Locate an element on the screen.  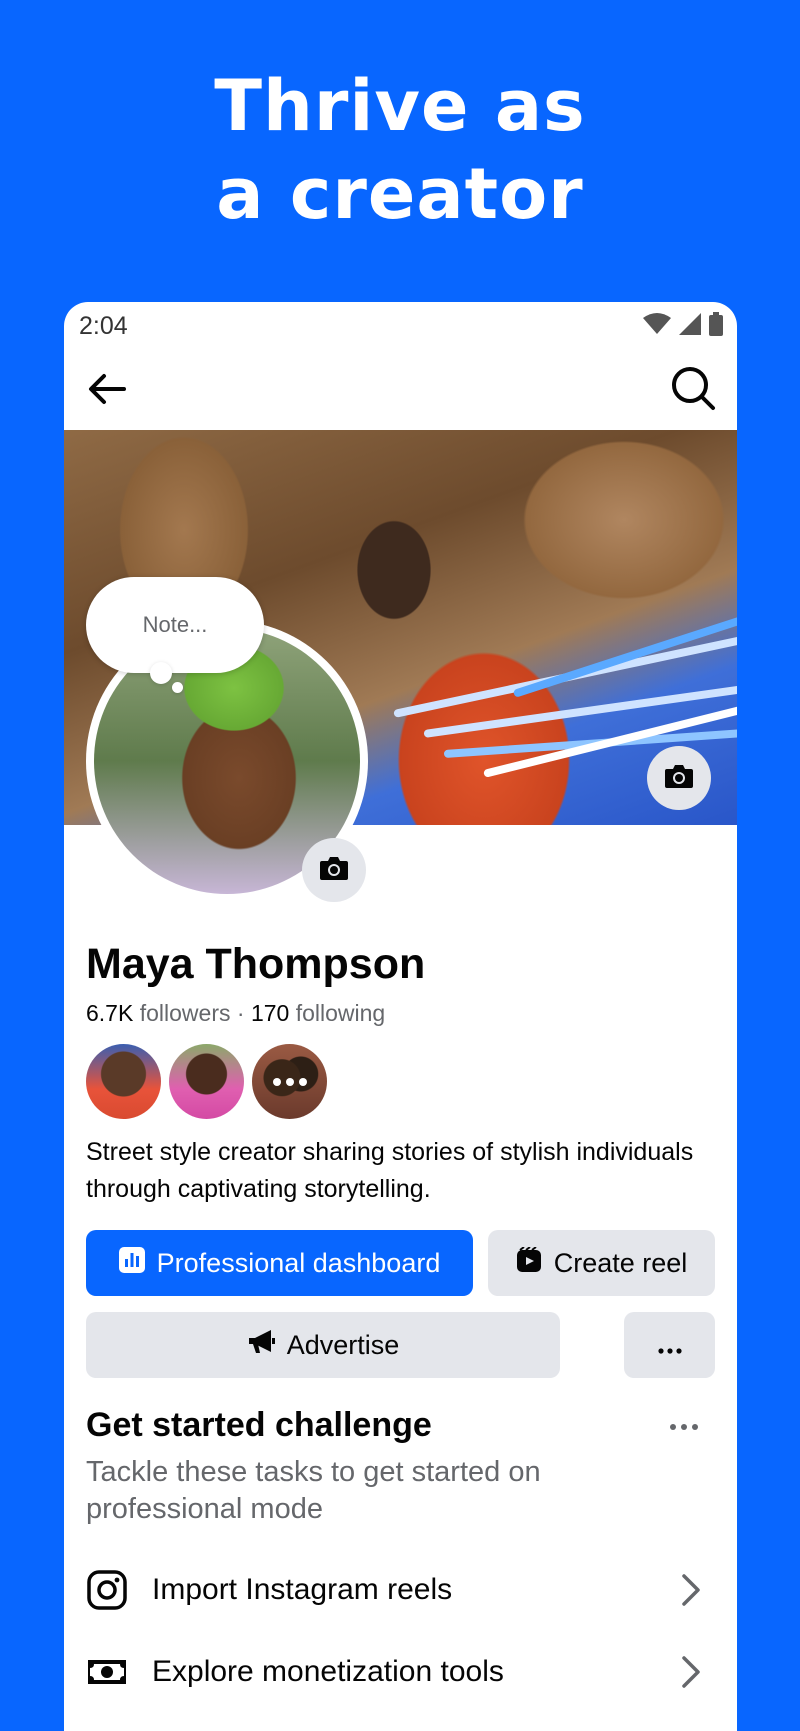
more-actions-button is located at coordinates (669, 1345).